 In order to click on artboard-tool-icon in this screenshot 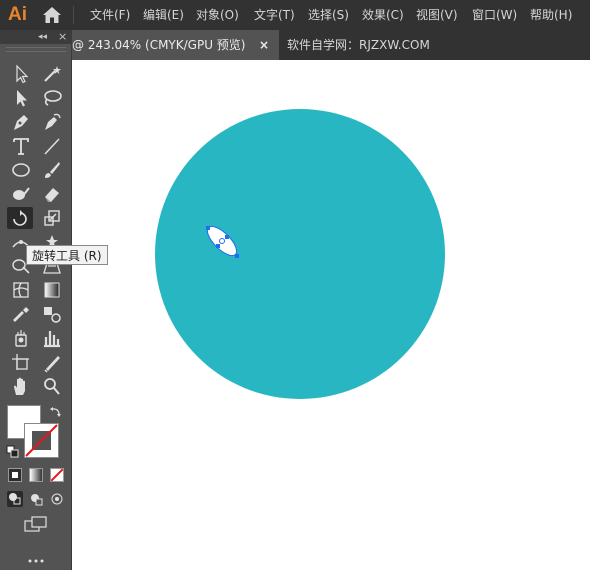, I will do `click(21, 362)`.